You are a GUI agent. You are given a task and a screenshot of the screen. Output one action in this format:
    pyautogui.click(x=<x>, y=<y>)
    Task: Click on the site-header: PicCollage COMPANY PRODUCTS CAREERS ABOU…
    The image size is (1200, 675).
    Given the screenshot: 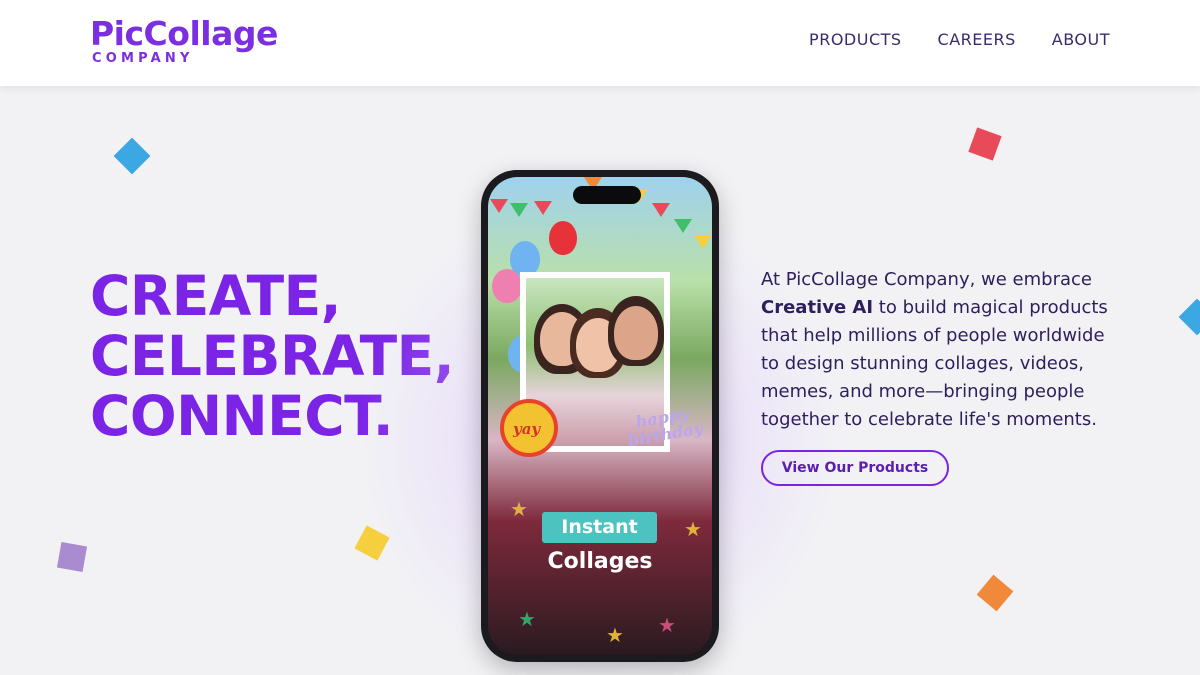 What is the action you would take?
    pyautogui.click(x=600, y=43)
    